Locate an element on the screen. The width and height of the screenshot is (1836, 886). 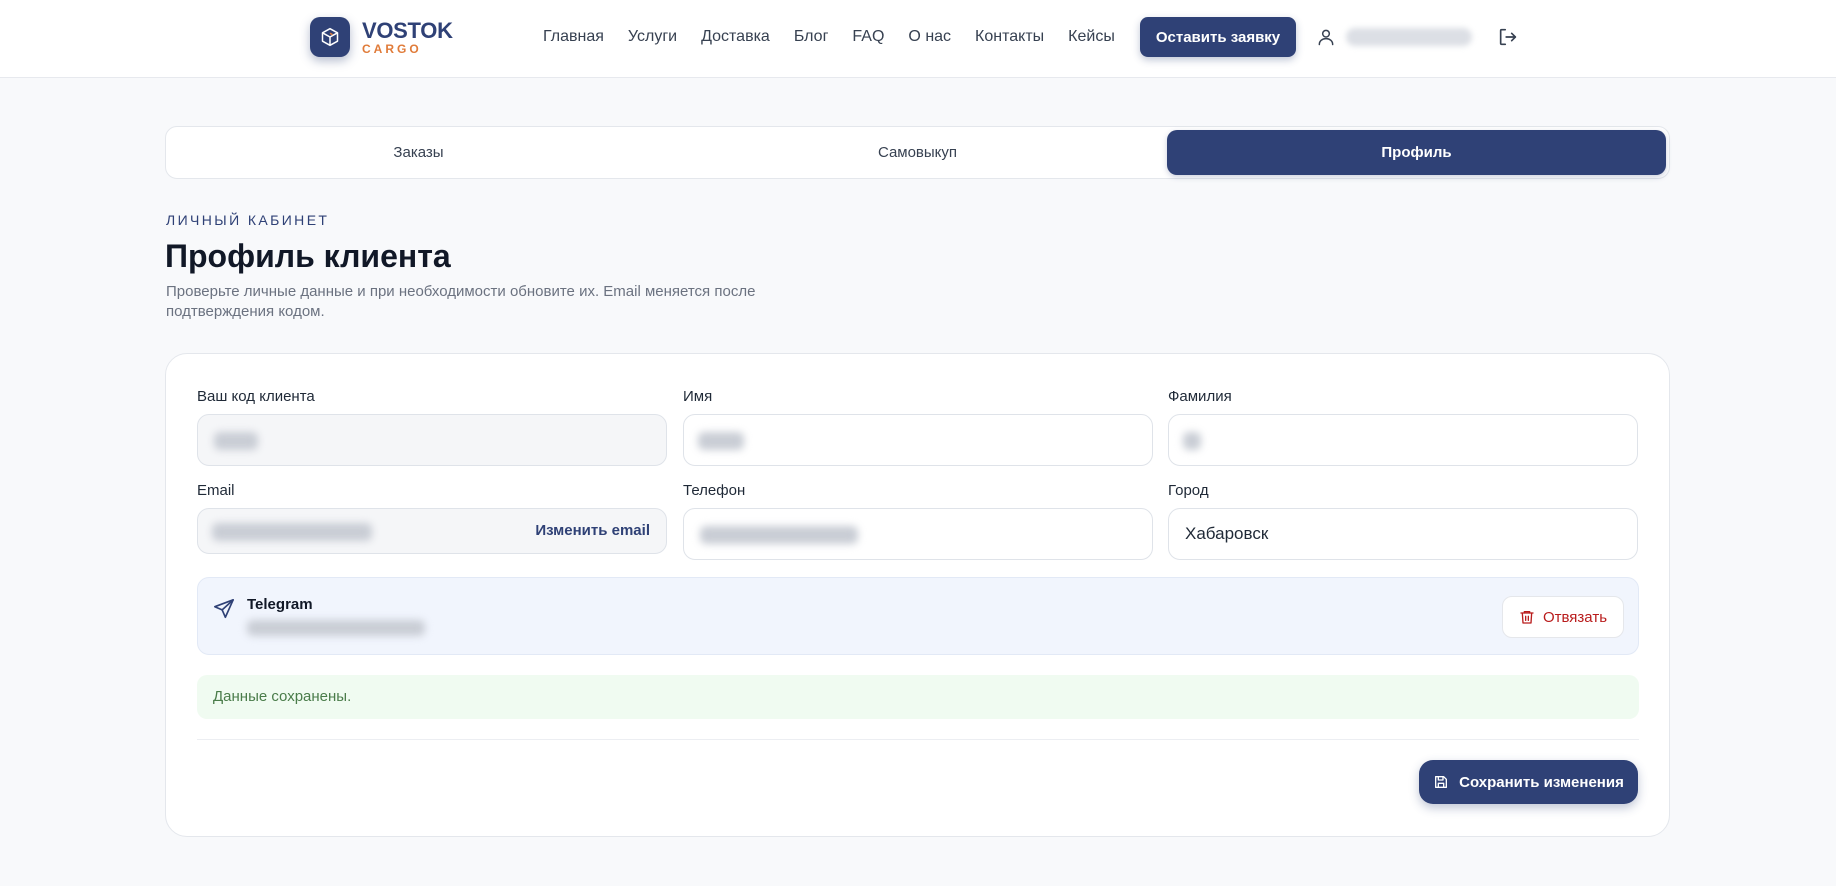
page-title: Профиль клиента is located at coordinates (308, 256).